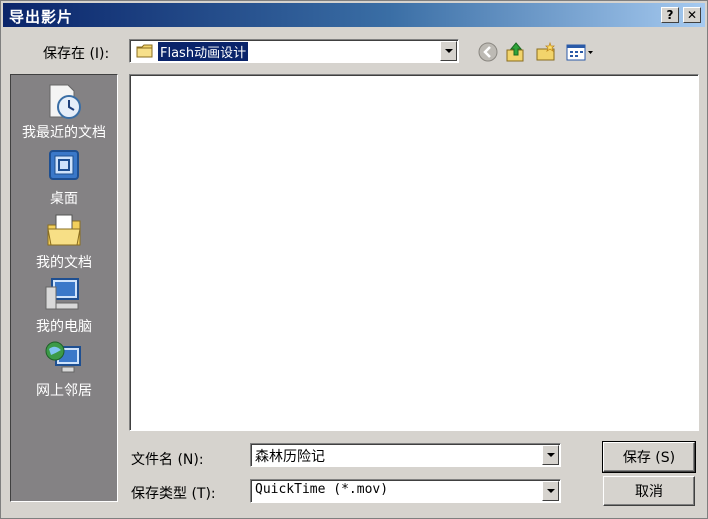 Image resolution: width=708 pixels, height=519 pixels. What do you see at coordinates (173, 494) in the screenshot?
I see `save-type-label: 保存类型 (T):` at bounding box center [173, 494].